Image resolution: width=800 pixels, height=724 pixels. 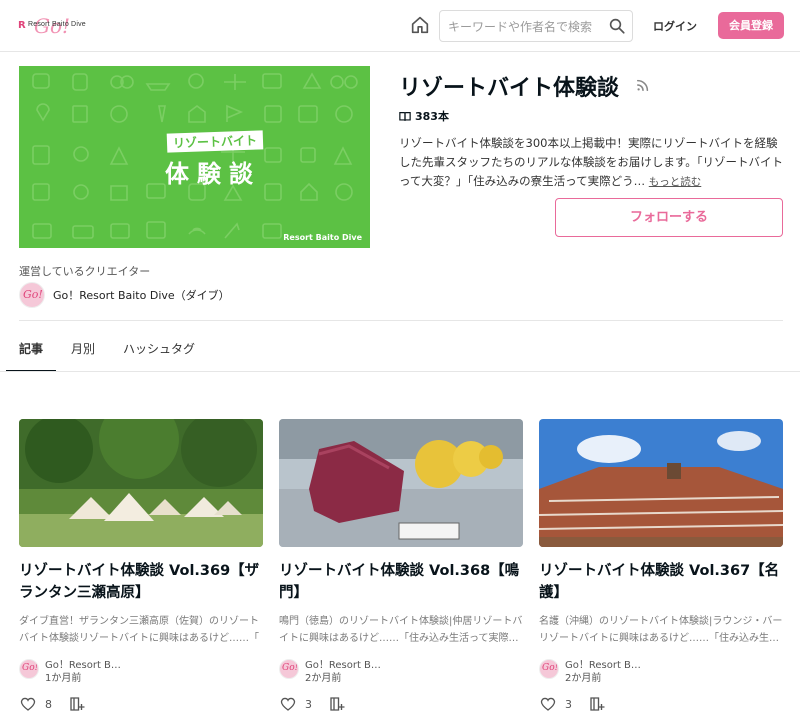 I want to click on cover-badge-main: 体験談, so click(x=213, y=174).